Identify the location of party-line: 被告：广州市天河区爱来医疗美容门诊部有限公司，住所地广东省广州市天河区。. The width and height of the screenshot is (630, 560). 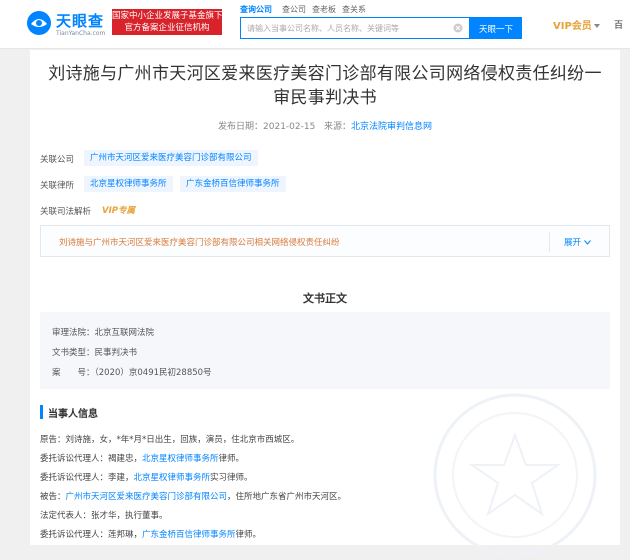
(193, 496).